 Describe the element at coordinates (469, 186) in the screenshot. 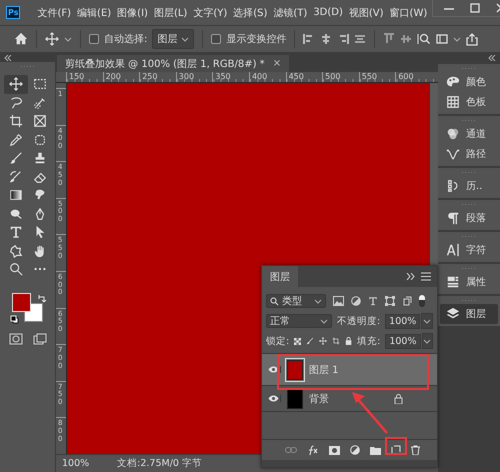

I see `panel-button: 历..` at that location.